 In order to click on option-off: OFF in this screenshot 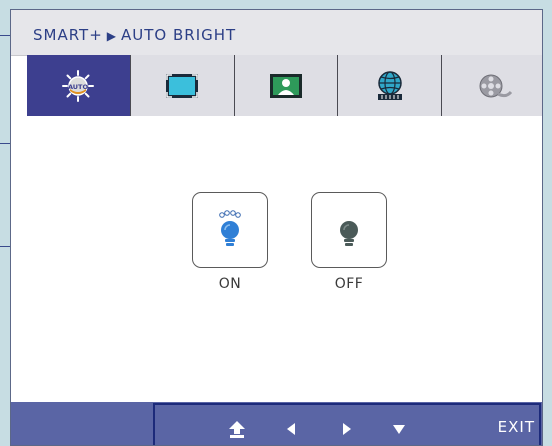, I will do `click(349, 242)`.